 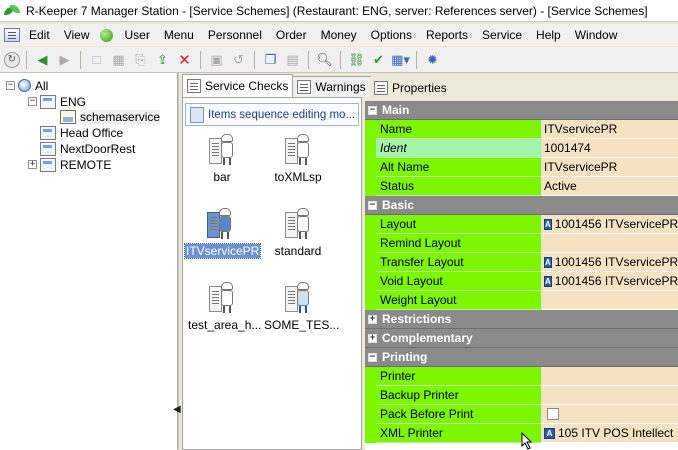 I want to click on property-row-remind-layout: Remind Layout, so click(x=521, y=243).